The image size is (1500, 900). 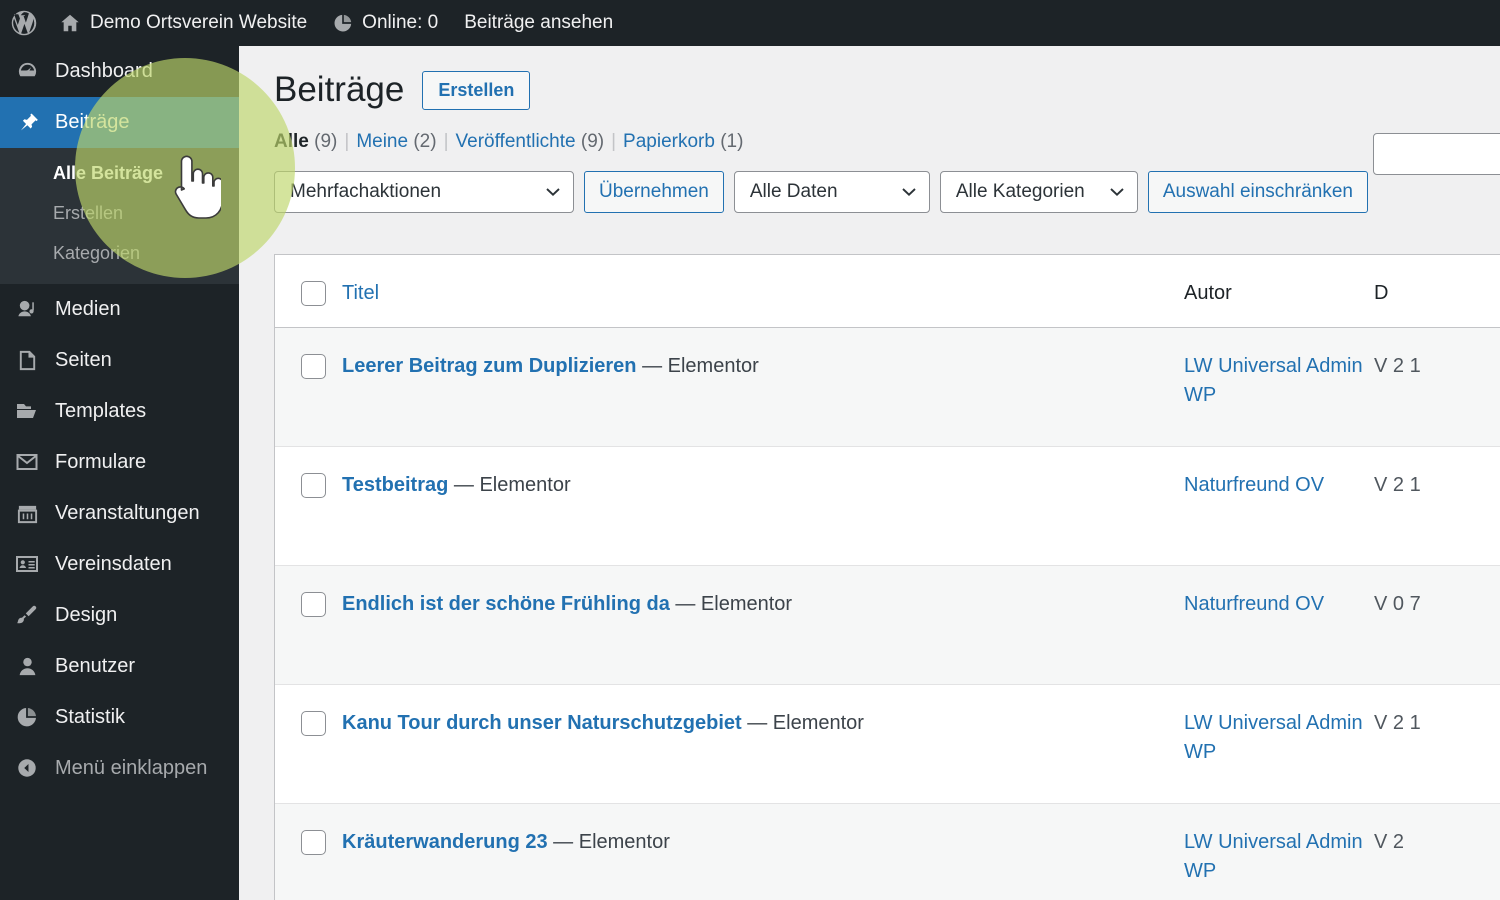 What do you see at coordinates (1257, 192) in the screenshot?
I see `filter-submit-button: Auswahl einschränken` at bounding box center [1257, 192].